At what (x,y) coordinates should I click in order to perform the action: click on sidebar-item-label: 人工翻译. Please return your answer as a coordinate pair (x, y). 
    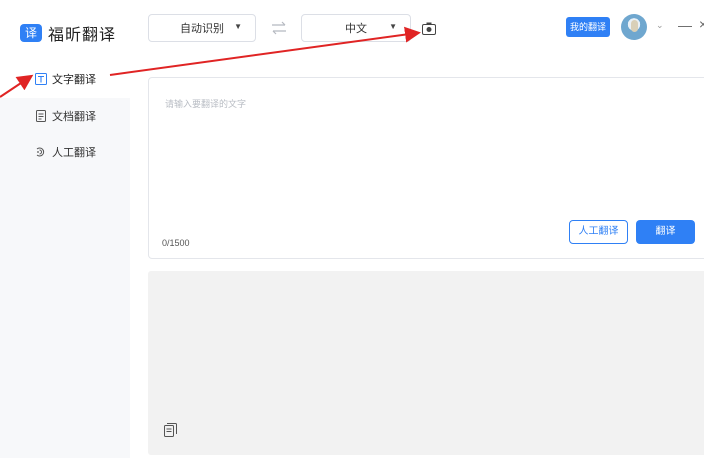
    Looking at the image, I should click on (74, 153).